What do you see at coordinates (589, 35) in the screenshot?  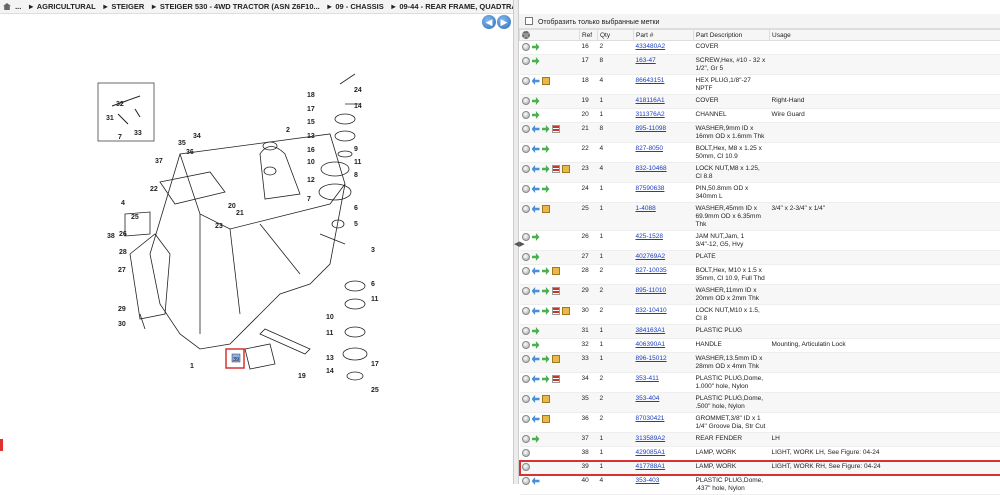 I see `header-ref: Ref` at bounding box center [589, 35].